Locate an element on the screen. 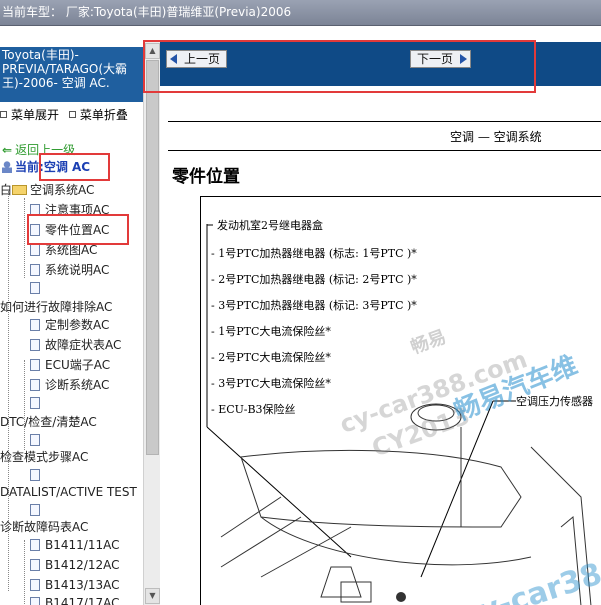 The height and width of the screenshot is (605, 601). window-titlebar: 当前车型： 厂家:Toyota(丰田)普瑞维亚(Previa)2006 is located at coordinates (300, 13).